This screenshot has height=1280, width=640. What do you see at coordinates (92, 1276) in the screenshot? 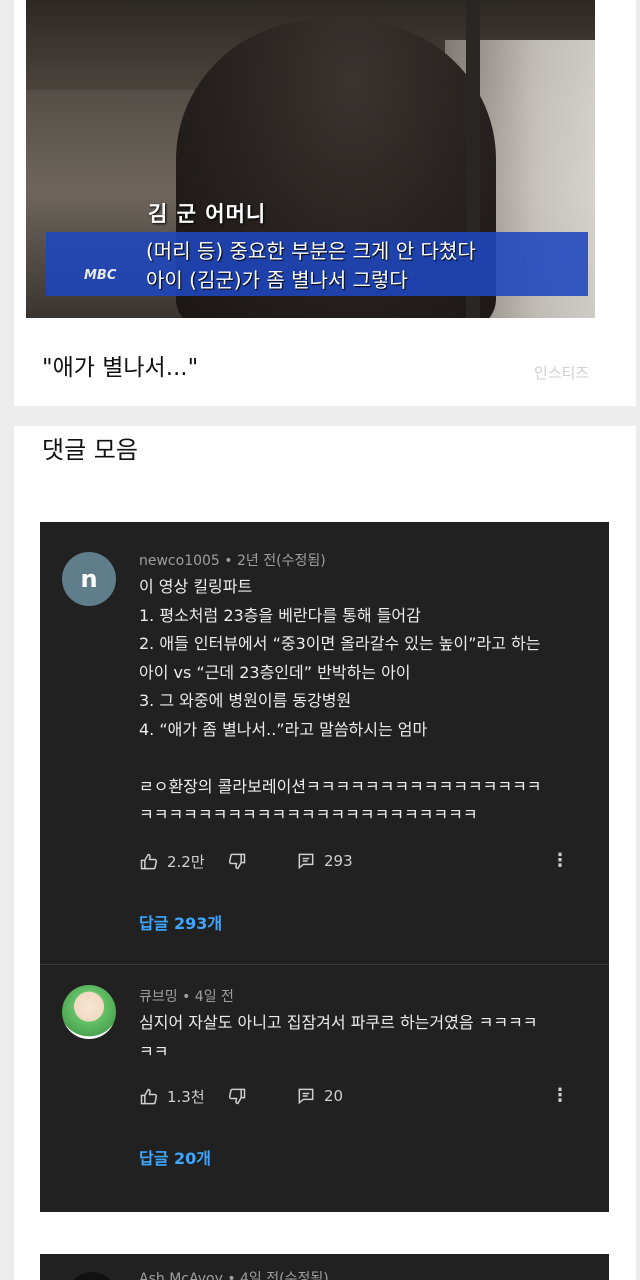
I see `avatar` at bounding box center [92, 1276].